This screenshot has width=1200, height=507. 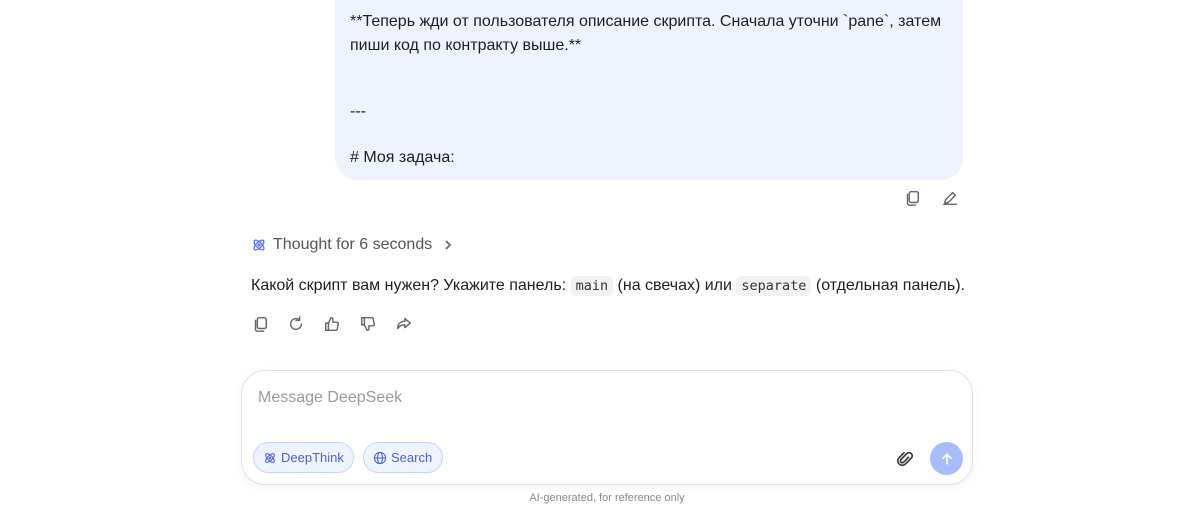 What do you see at coordinates (448, 245) in the screenshot?
I see `chevron-right-icon` at bounding box center [448, 245].